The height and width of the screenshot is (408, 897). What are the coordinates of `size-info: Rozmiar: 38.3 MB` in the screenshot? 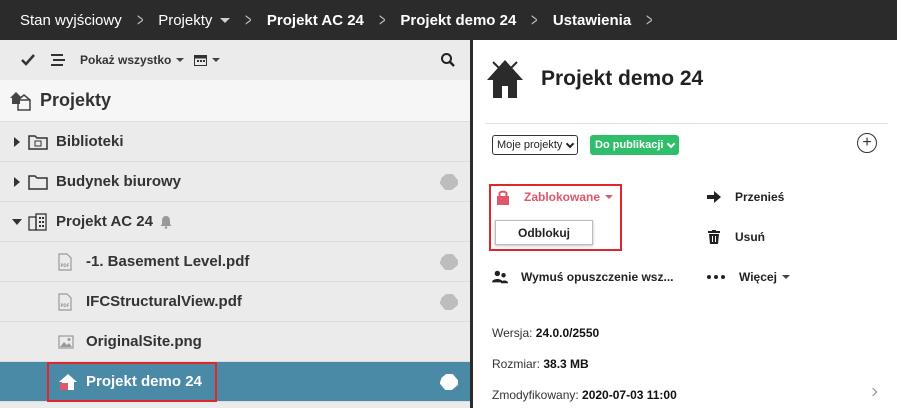 It's located at (540, 364).